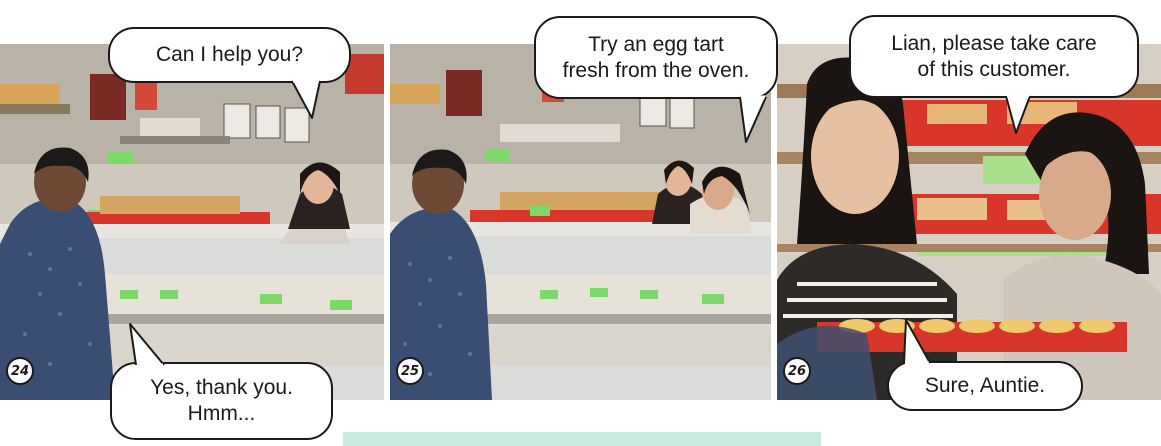 The width and height of the screenshot is (1161, 446). I want to click on speech-bubble-lian: Sure, Auntie., so click(985, 386).